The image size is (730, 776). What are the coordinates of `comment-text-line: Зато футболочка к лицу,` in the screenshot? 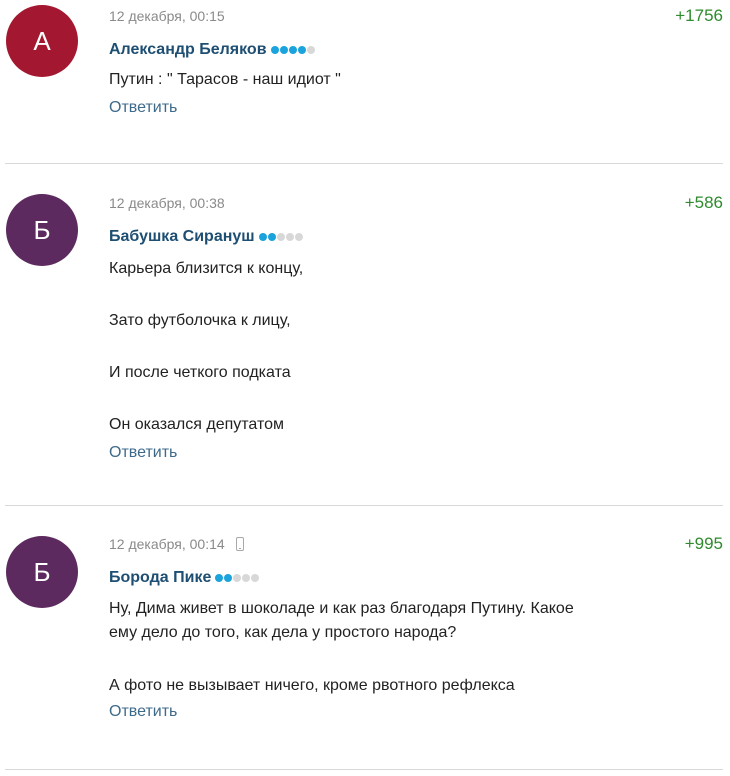 It's located at (200, 320).